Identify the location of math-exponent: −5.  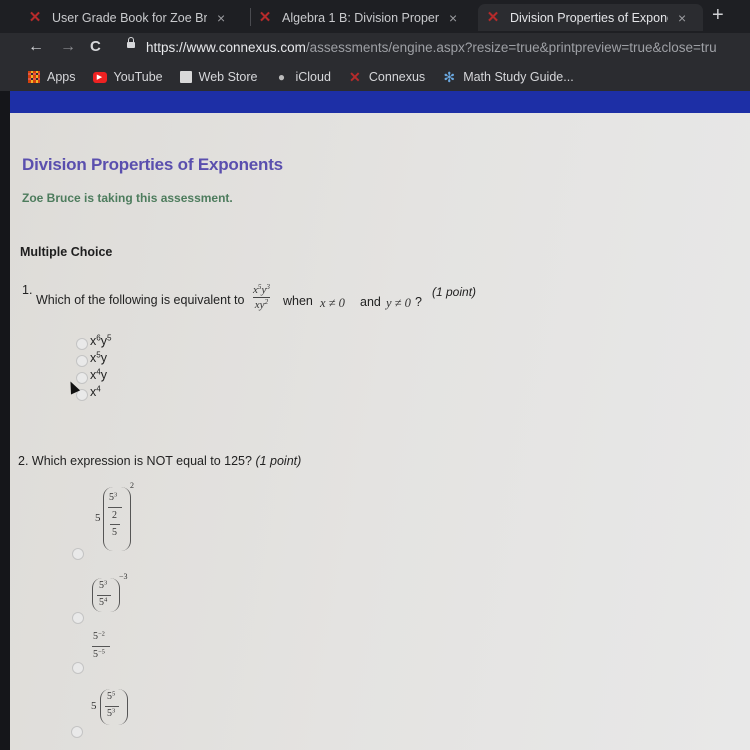
(101, 652).